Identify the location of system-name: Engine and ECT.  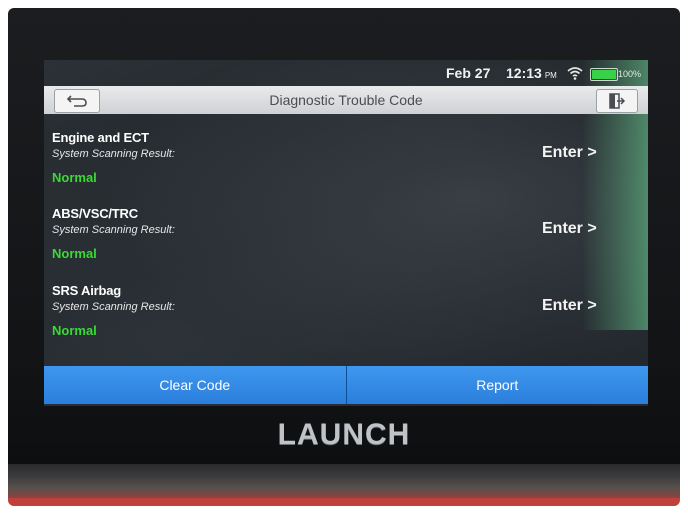
(100, 137).